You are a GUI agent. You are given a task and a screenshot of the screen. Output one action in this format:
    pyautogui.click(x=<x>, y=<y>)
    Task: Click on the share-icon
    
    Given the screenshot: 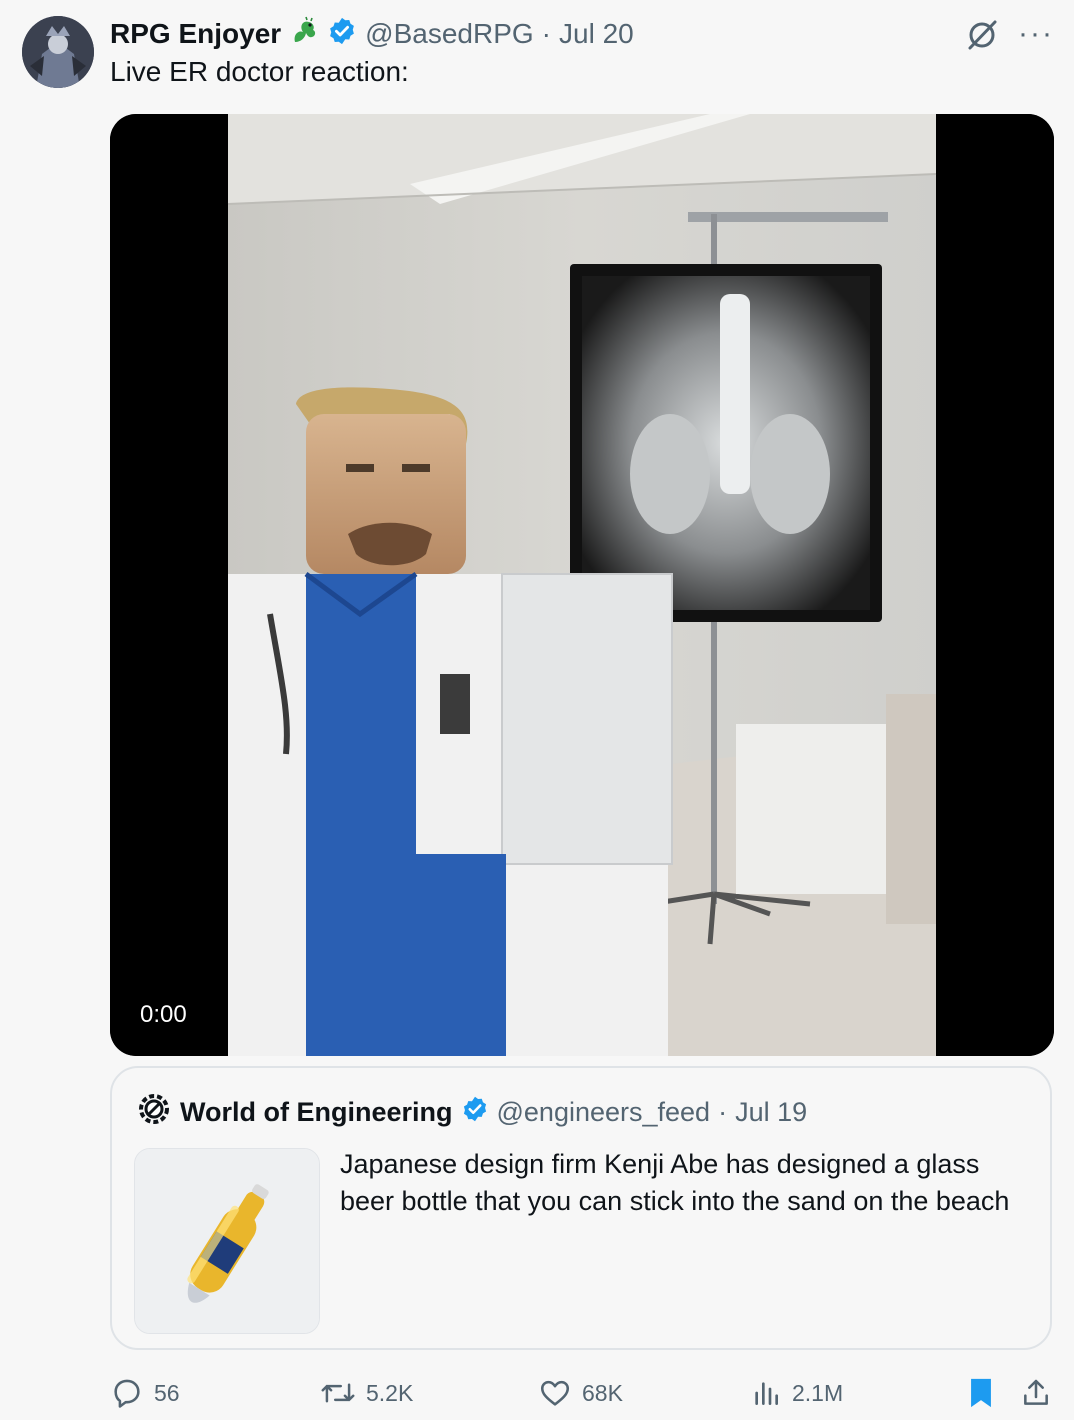 What is the action you would take?
    pyautogui.click(x=1036, y=1392)
    